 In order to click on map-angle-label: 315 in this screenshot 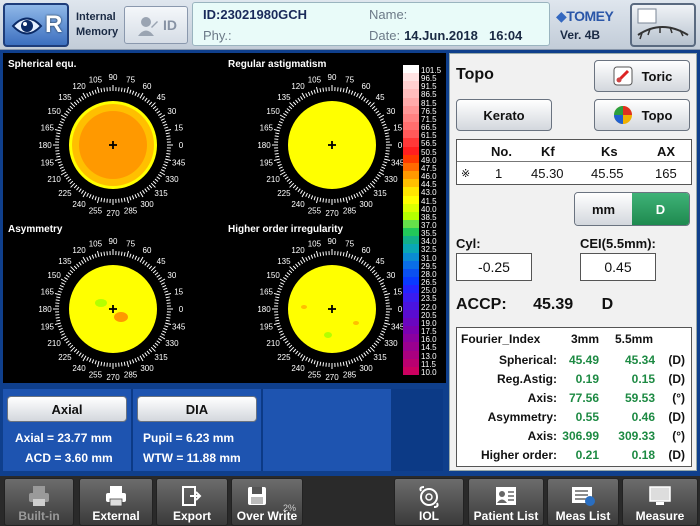, I will do `click(161, 193)`.